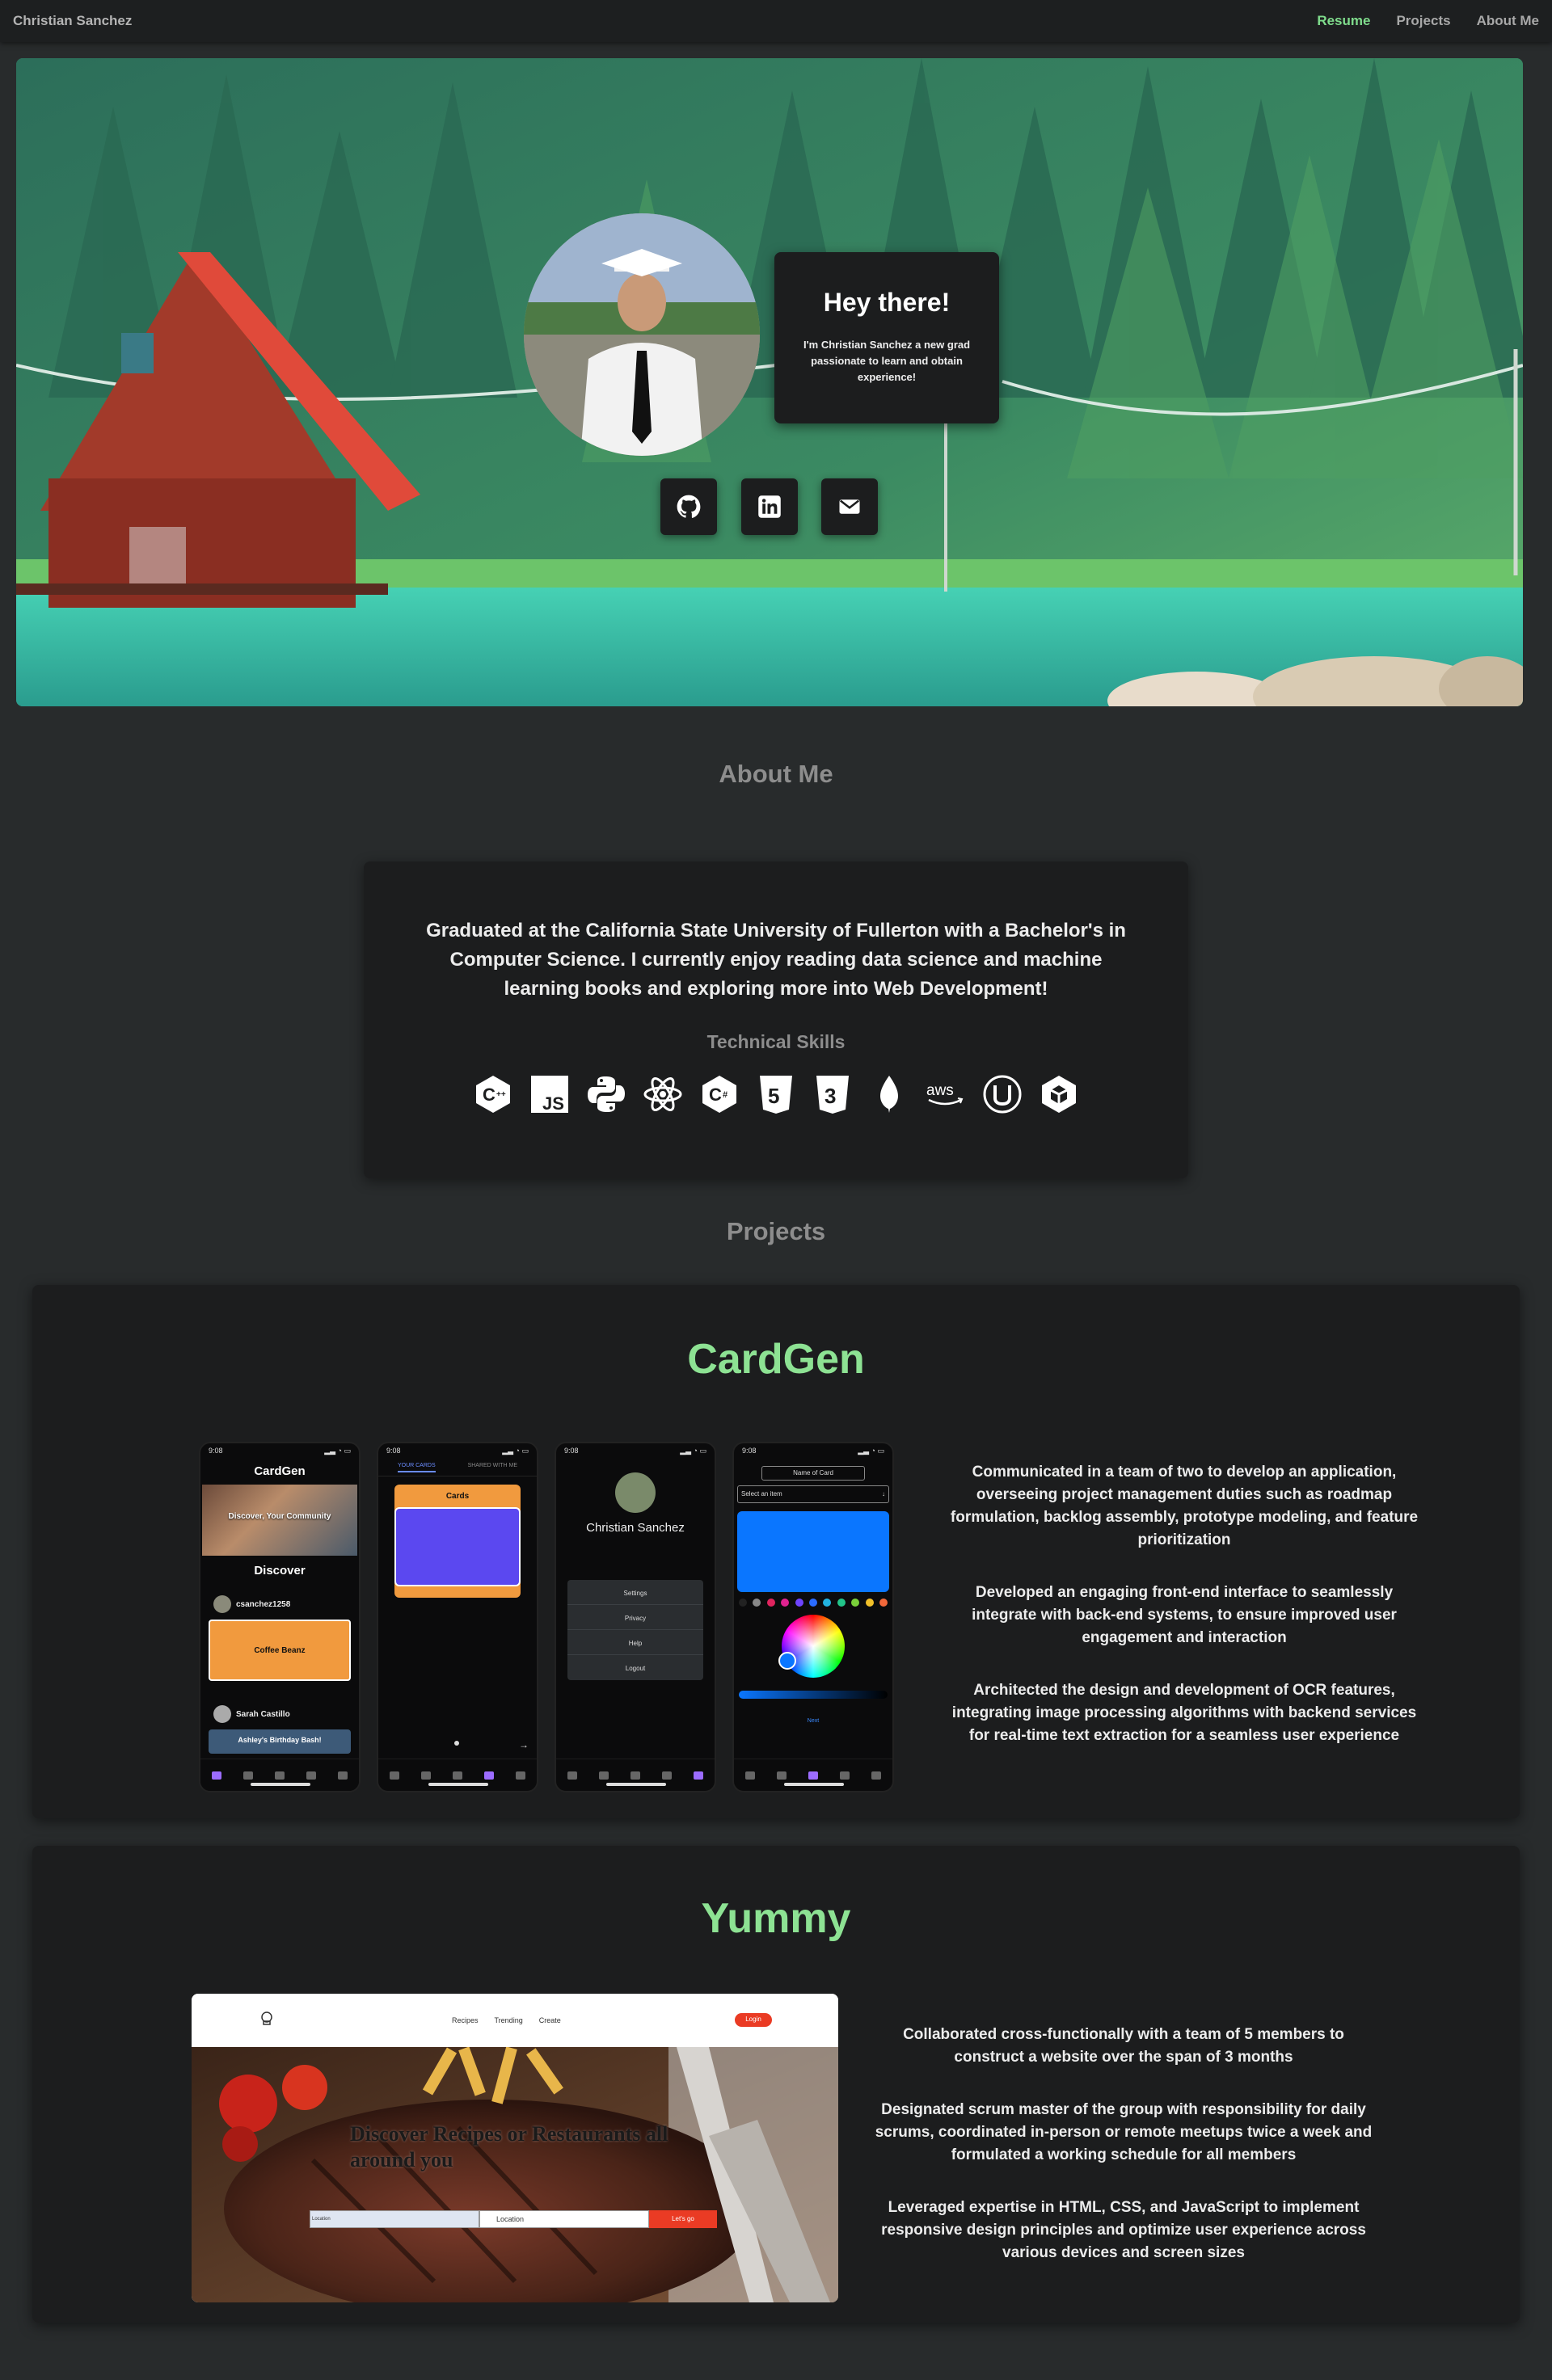 The width and height of the screenshot is (1552, 2380). I want to click on linkedin-button, so click(769, 506).